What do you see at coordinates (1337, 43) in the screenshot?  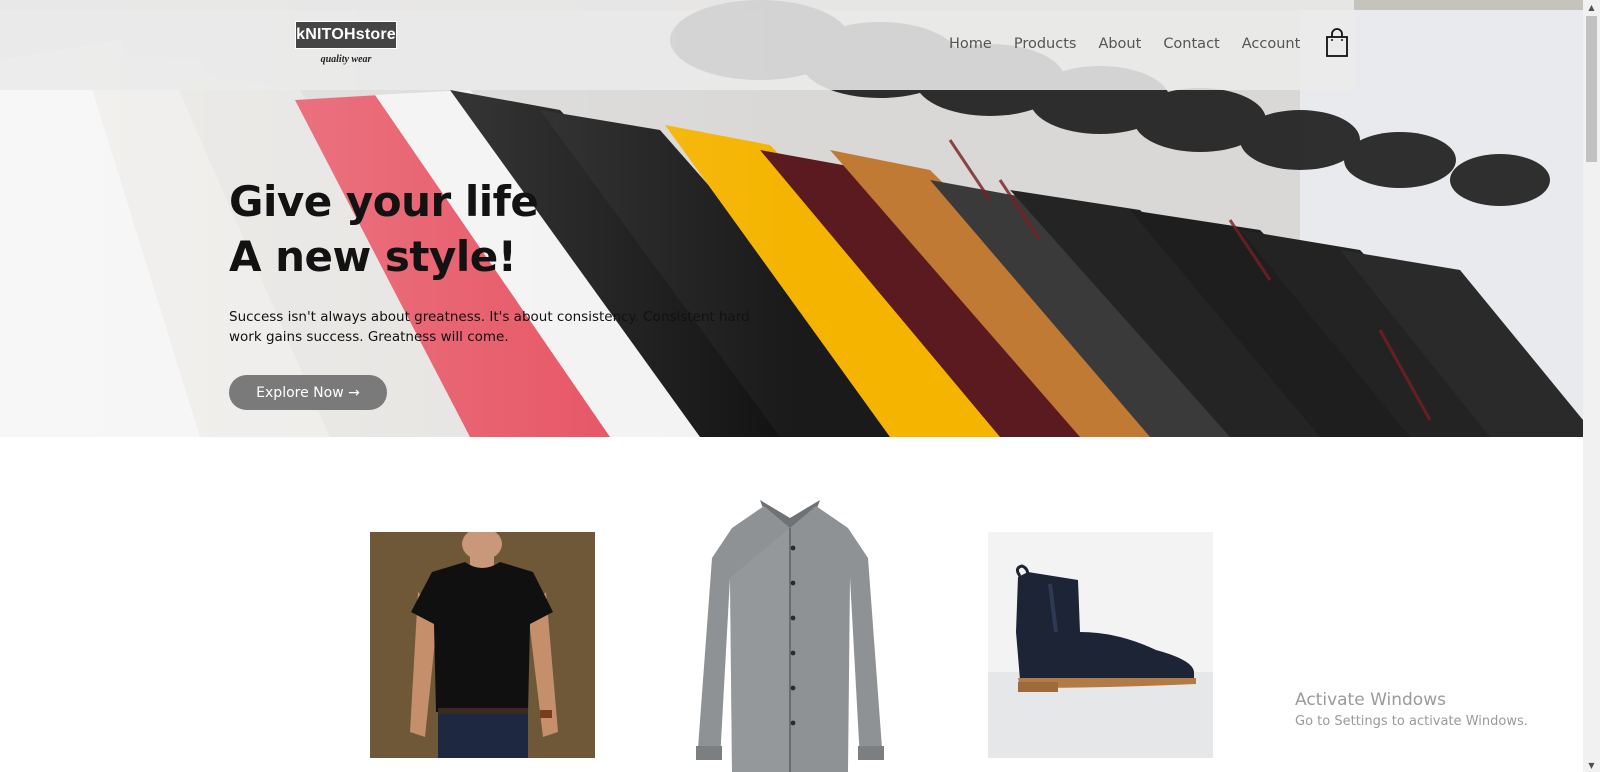 I see `shopping-bag-icon` at bounding box center [1337, 43].